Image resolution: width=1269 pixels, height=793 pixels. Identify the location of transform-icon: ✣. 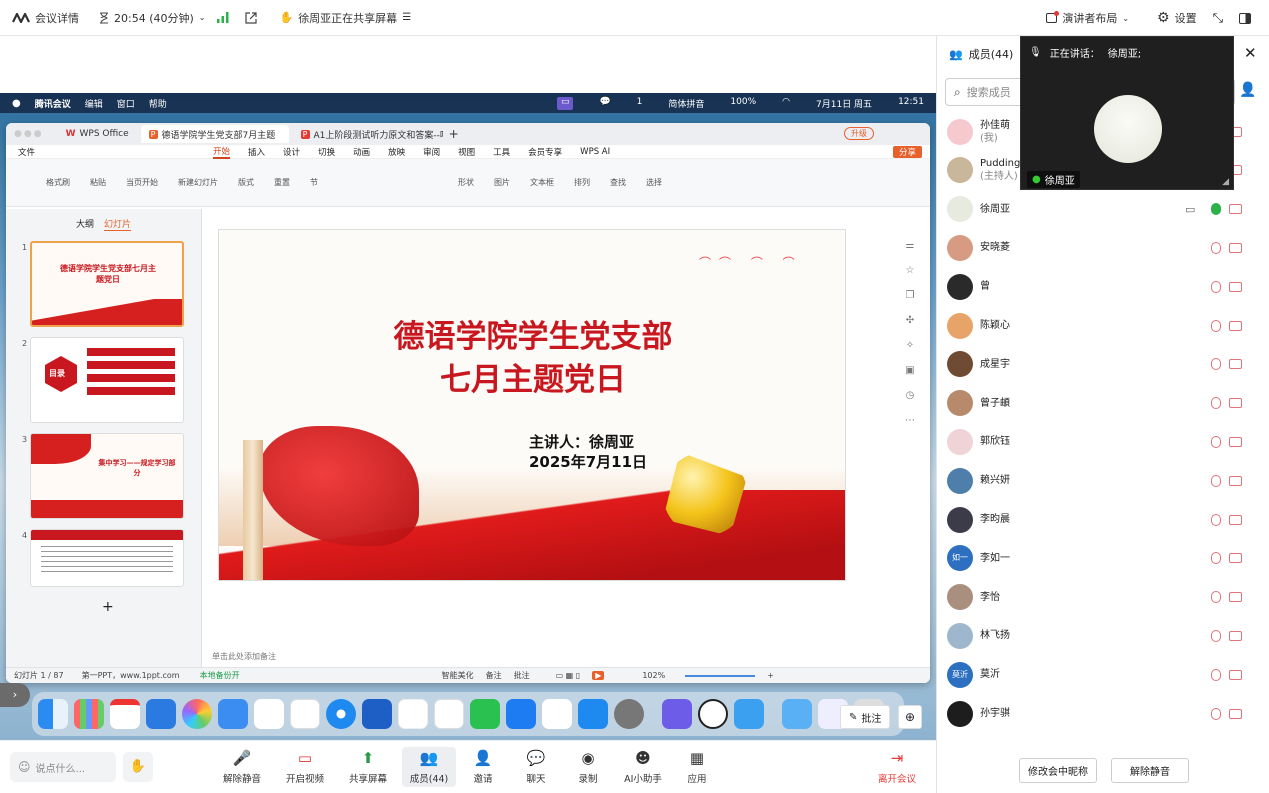
(910, 320).